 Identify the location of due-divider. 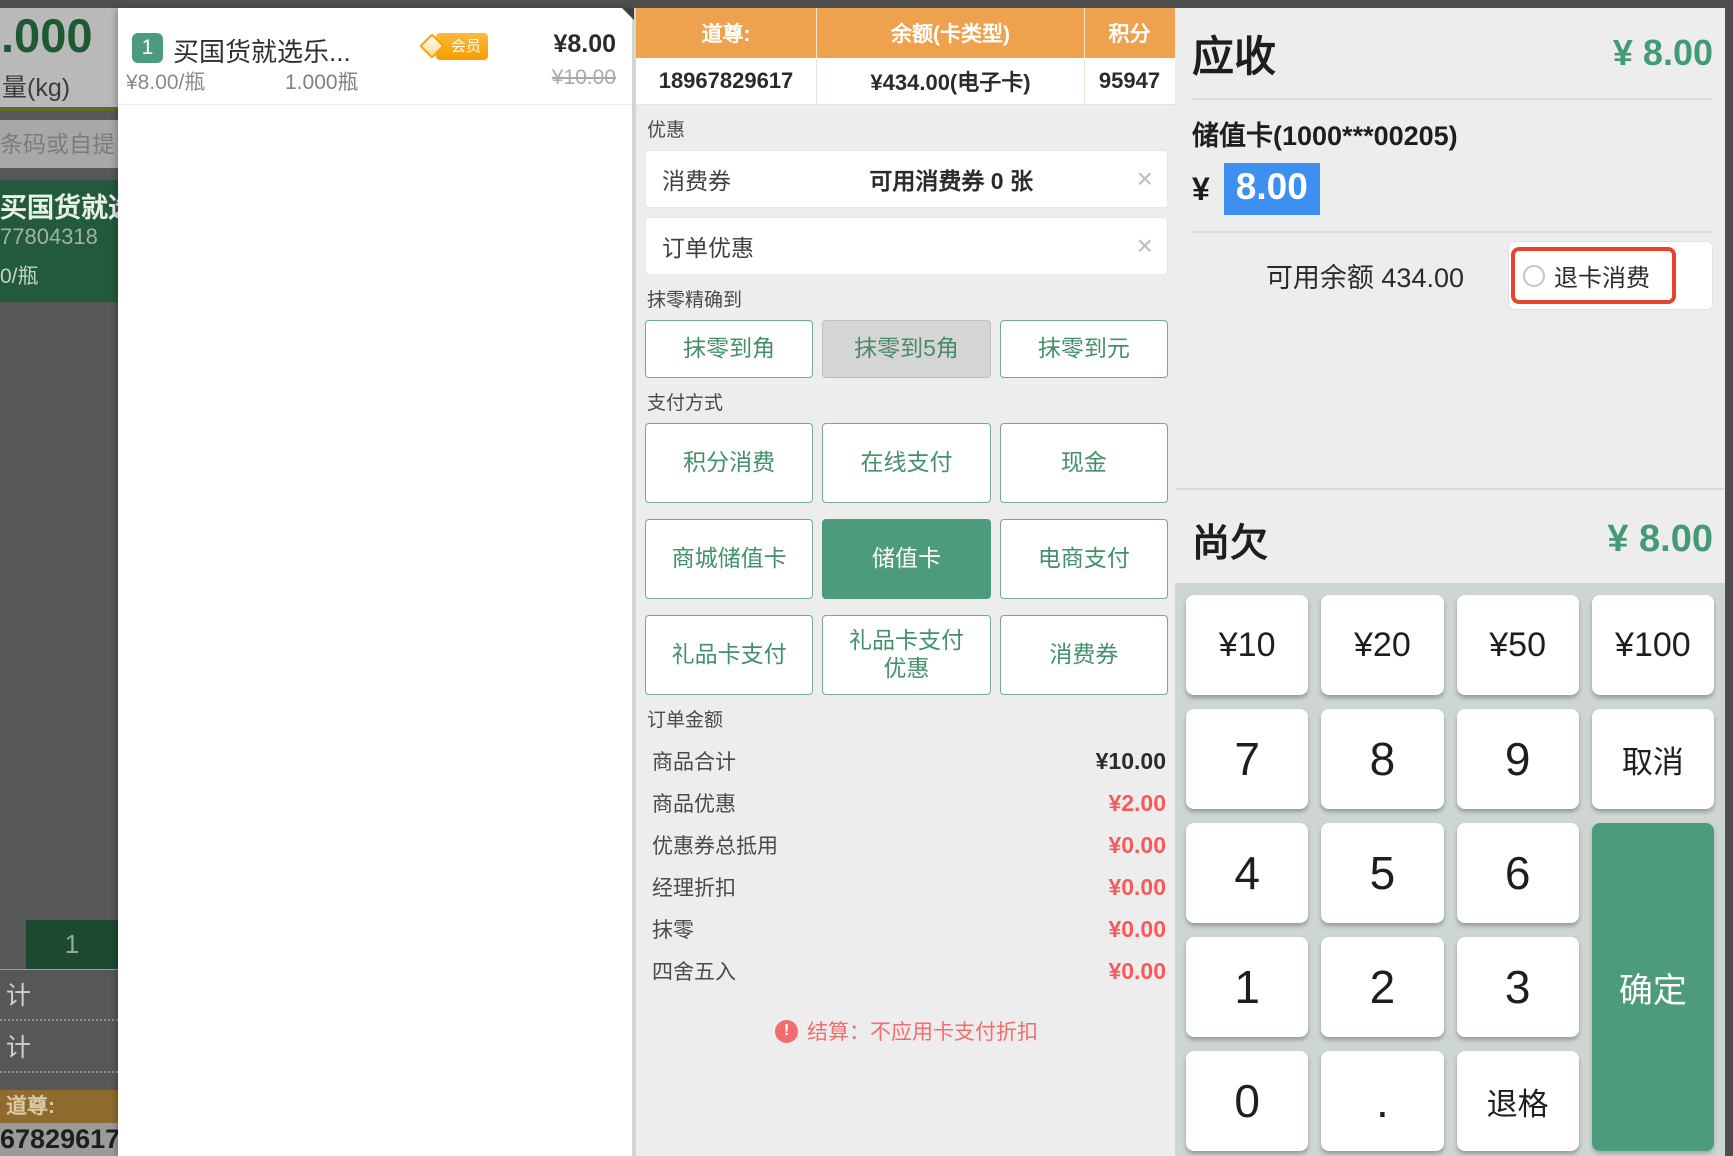
(1450, 489).